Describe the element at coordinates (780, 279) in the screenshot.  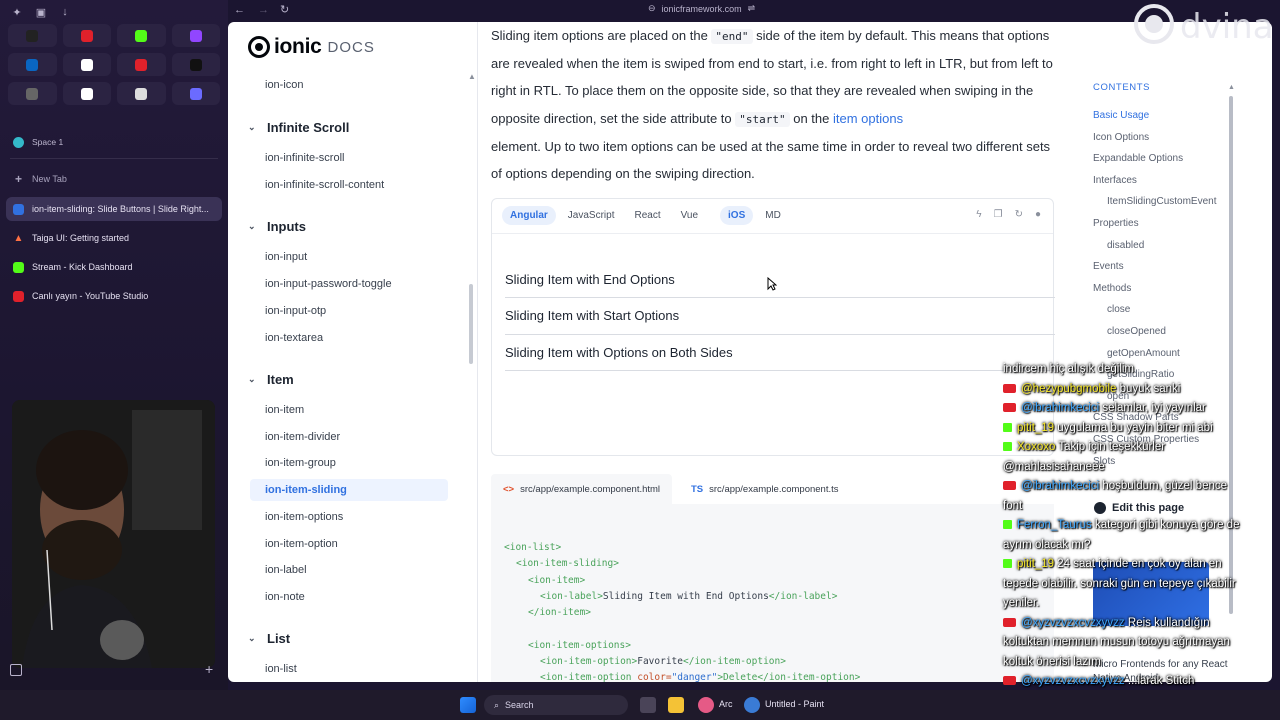
I see `sliding-item: Sliding Item with End Options` at that location.